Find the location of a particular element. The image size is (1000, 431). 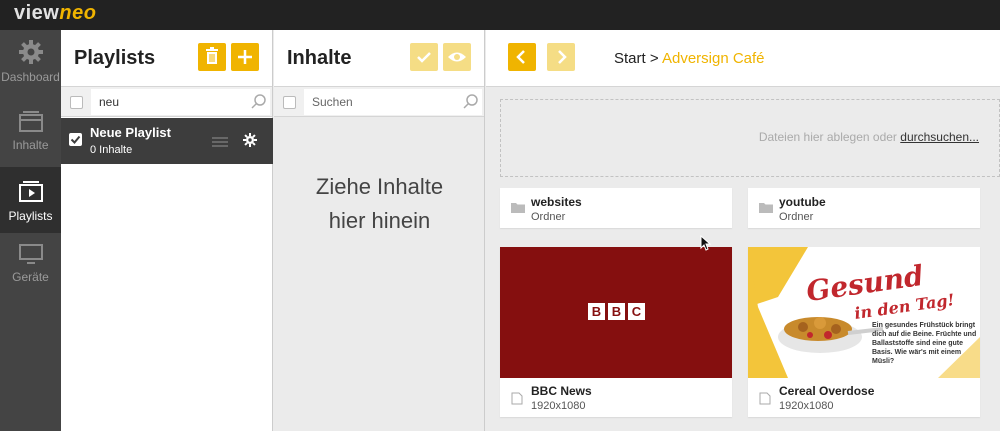

nav-label: Inhalte is located at coordinates (30, 145).